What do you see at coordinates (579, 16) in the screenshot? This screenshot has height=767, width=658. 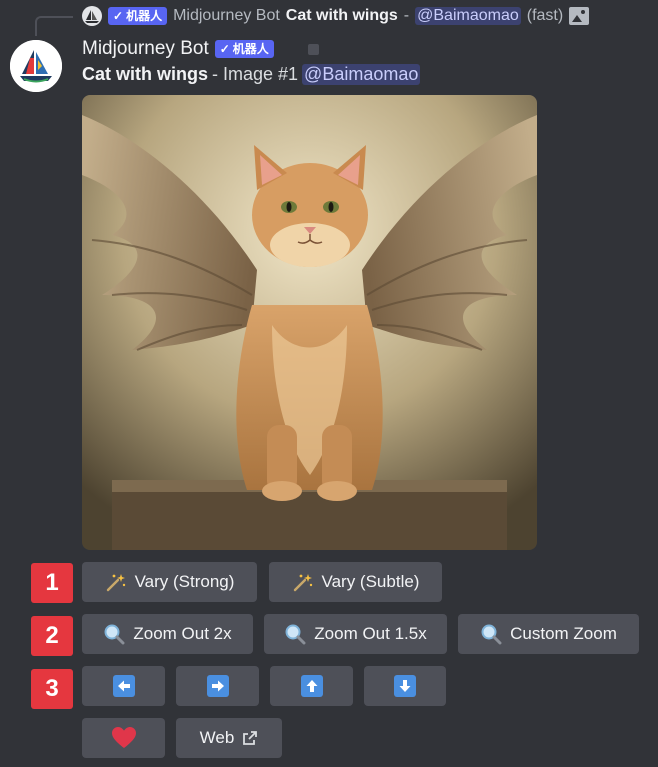 I see `image-icon` at bounding box center [579, 16].